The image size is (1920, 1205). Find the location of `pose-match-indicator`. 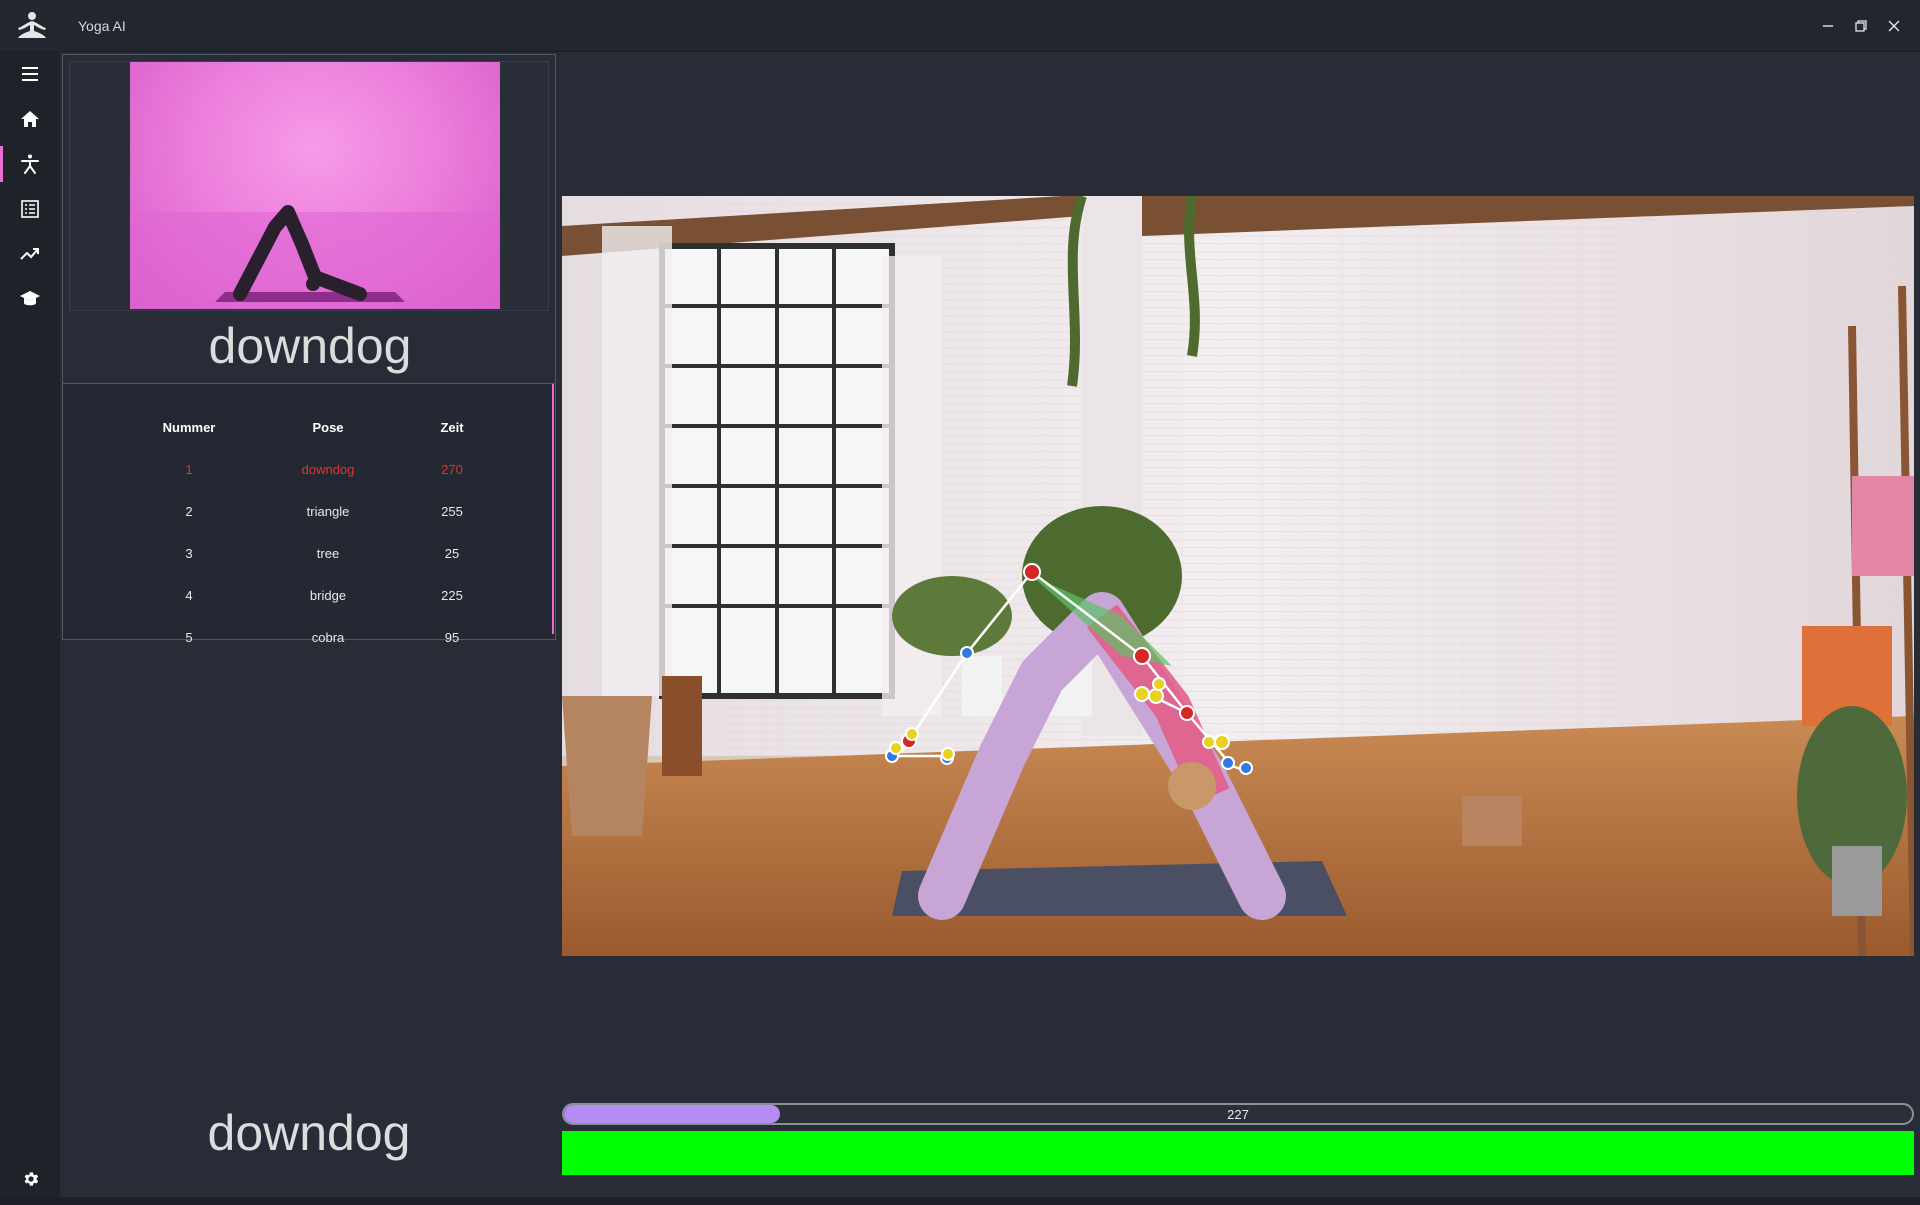

pose-match-indicator is located at coordinates (1238, 1153).